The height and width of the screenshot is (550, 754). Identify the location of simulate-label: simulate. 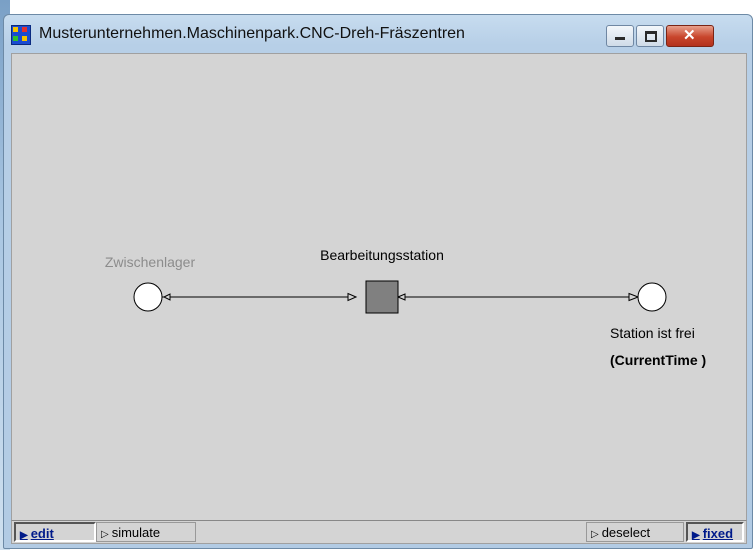
(136, 532).